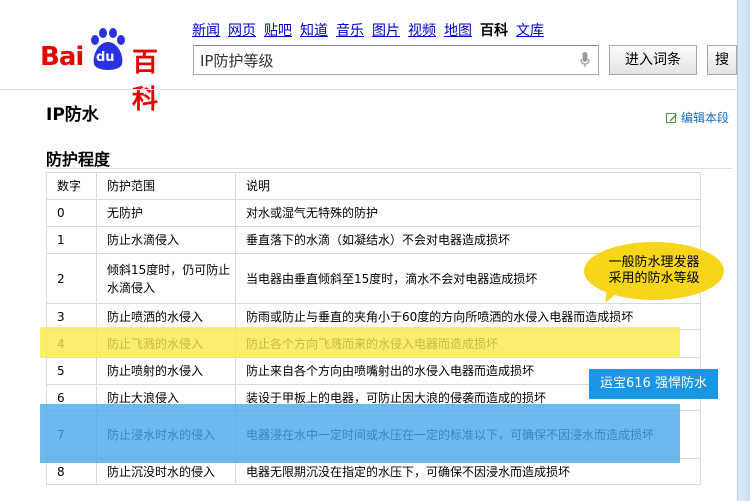 The height and width of the screenshot is (501, 750). I want to click on row-scope: 无防护, so click(166, 213).